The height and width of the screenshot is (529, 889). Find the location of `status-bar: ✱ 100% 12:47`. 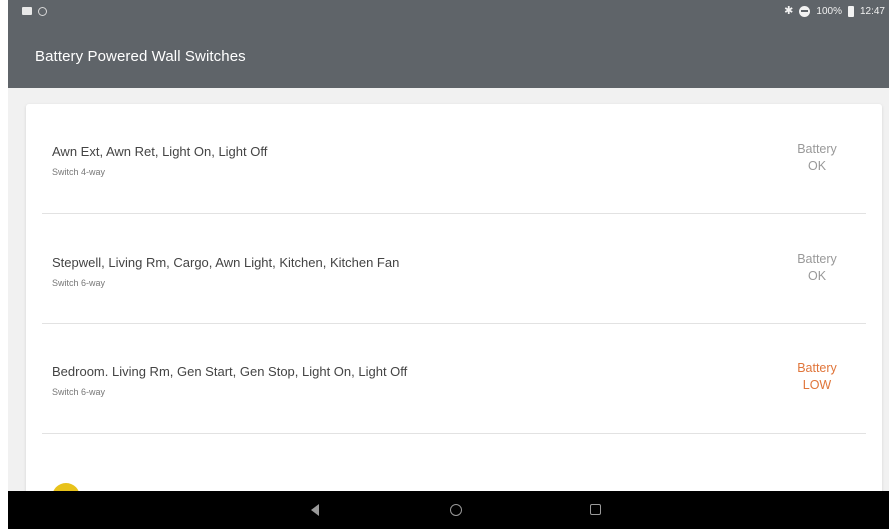

status-bar: ✱ 100% 12:47 is located at coordinates (448, 11).